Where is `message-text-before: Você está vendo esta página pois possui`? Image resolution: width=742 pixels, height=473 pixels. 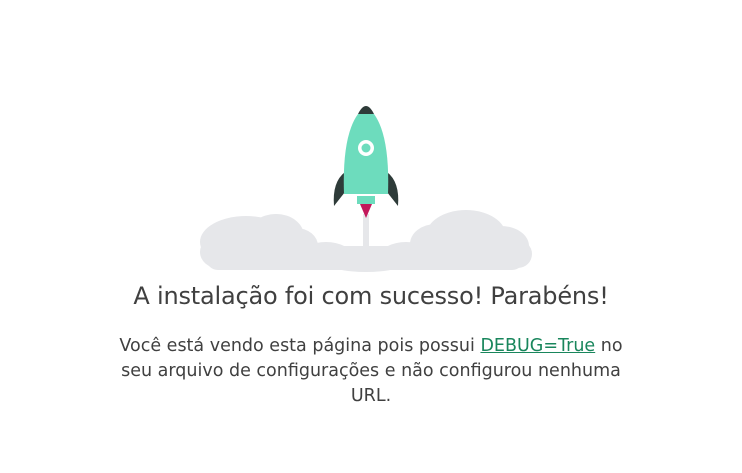
message-text-before: Você está vendo esta página pois possui is located at coordinates (300, 346).